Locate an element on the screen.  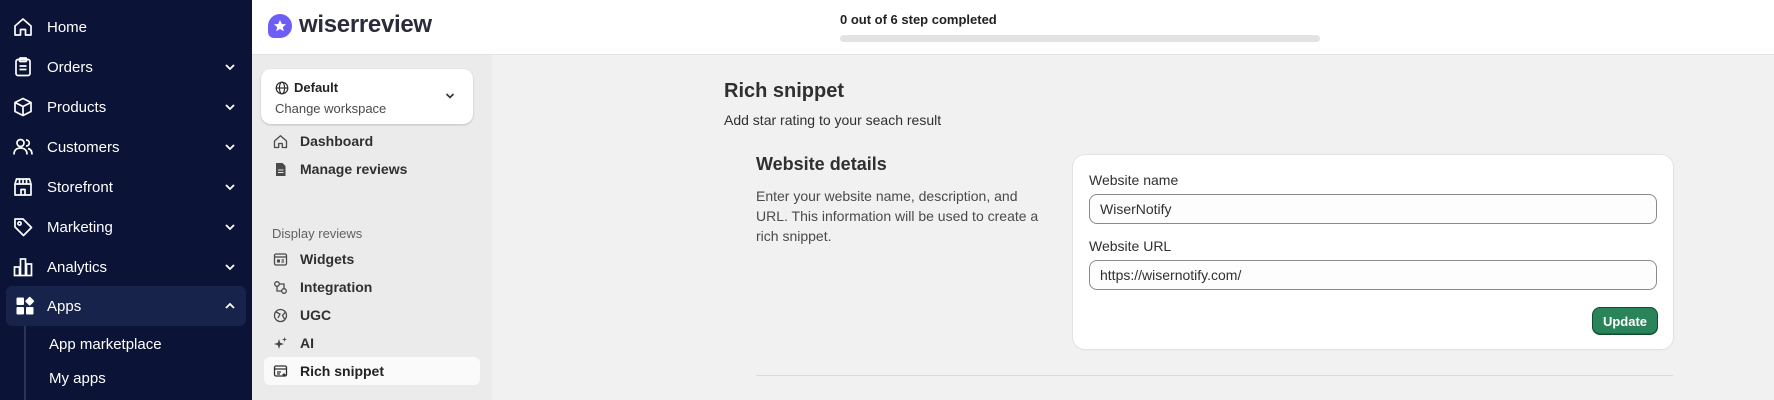
website-url-label: Website URL is located at coordinates (1130, 246).